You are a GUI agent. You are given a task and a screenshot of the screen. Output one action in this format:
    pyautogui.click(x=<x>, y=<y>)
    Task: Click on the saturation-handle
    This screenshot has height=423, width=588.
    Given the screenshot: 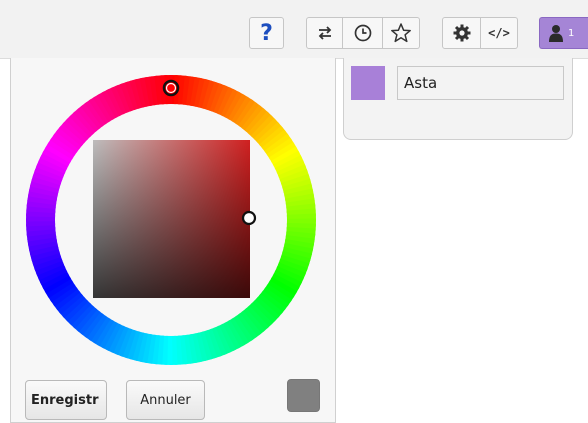 What is the action you would take?
    pyautogui.click(x=249, y=218)
    